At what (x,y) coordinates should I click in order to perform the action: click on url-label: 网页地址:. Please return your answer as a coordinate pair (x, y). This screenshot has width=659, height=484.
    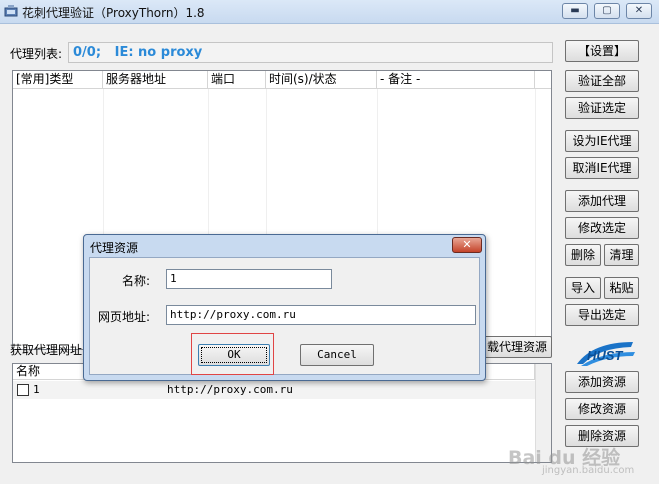
    Looking at the image, I should click on (124, 317).